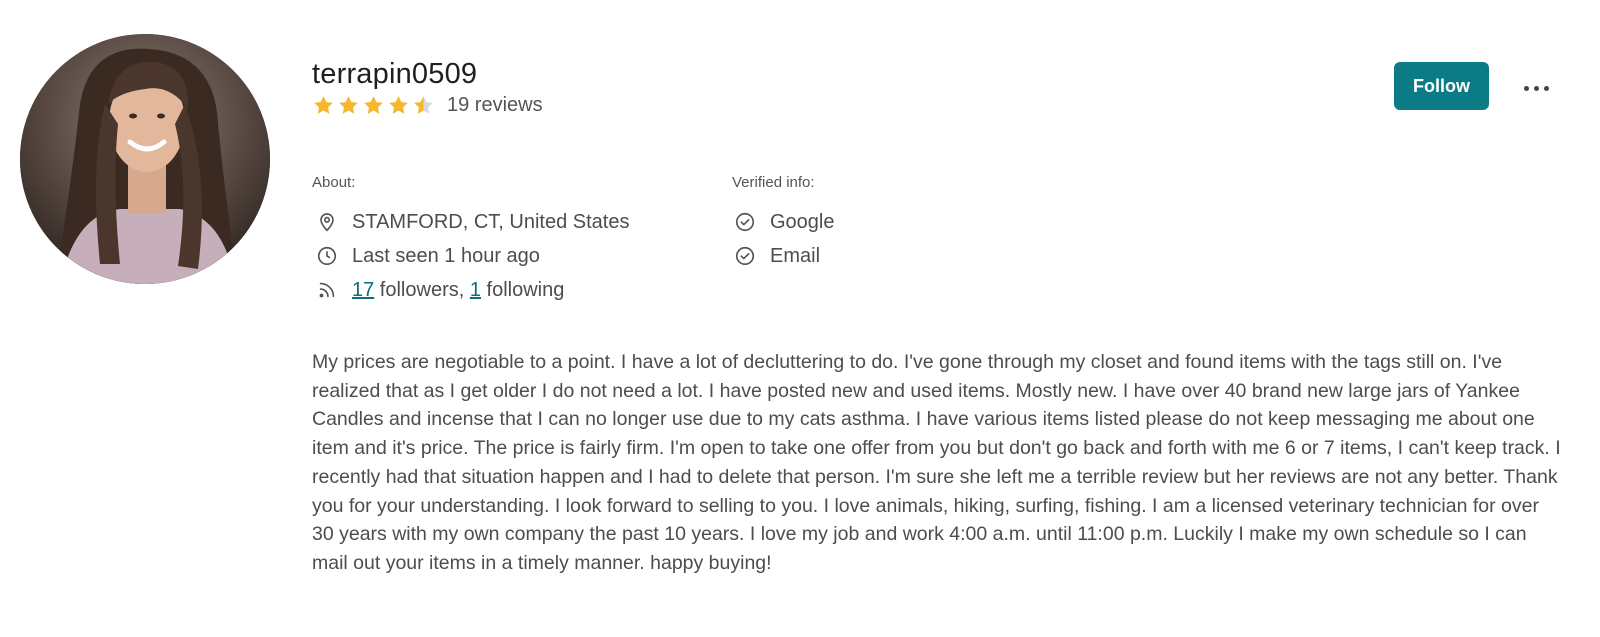 This screenshot has width=1600, height=637. I want to click on rating: 19 reviews, so click(427, 105).